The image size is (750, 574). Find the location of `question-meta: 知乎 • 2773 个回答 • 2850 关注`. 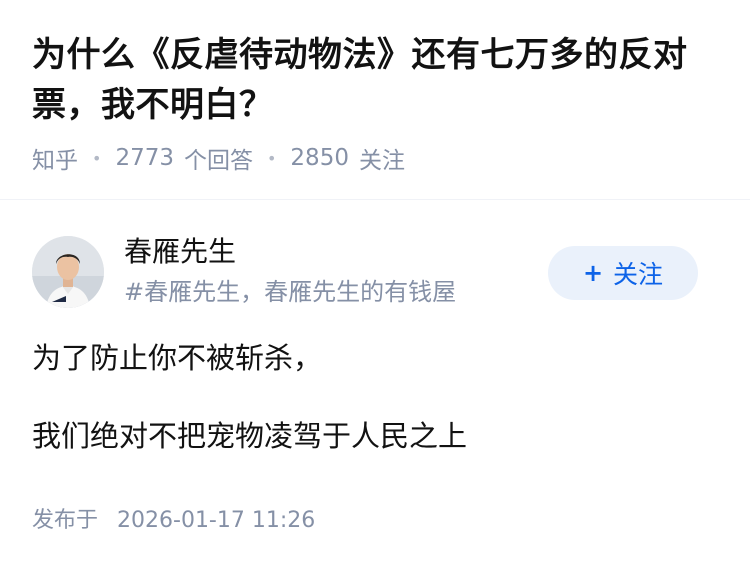

question-meta: 知乎 • 2773 个回答 • 2850 关注 is located at coordinates (377, 158).